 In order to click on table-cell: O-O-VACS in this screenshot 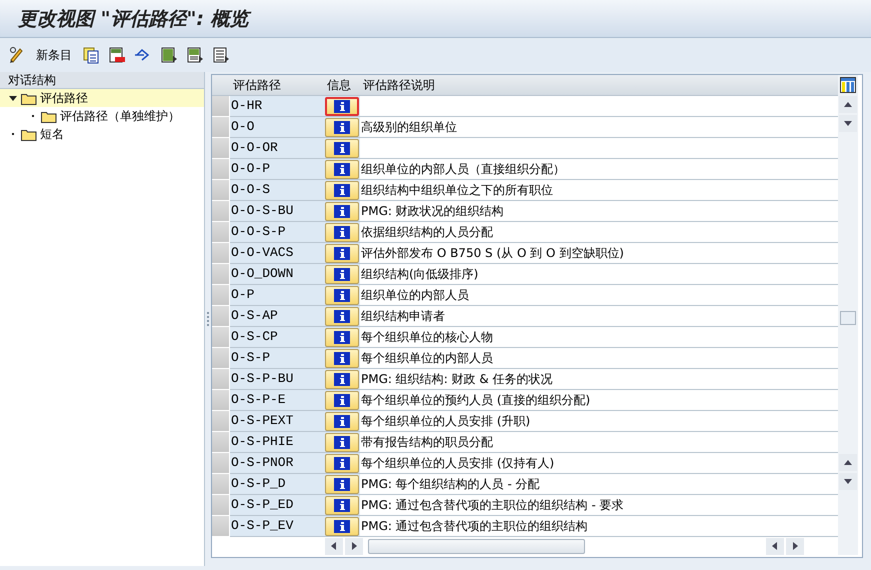, I will do `click(277, 253)`.